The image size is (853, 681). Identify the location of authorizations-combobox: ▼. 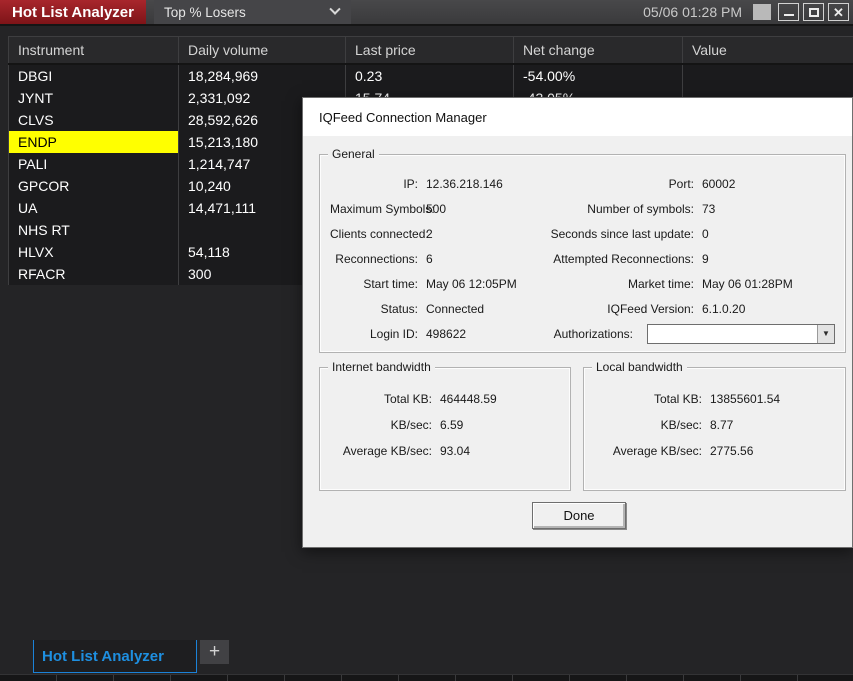
(741, 333).